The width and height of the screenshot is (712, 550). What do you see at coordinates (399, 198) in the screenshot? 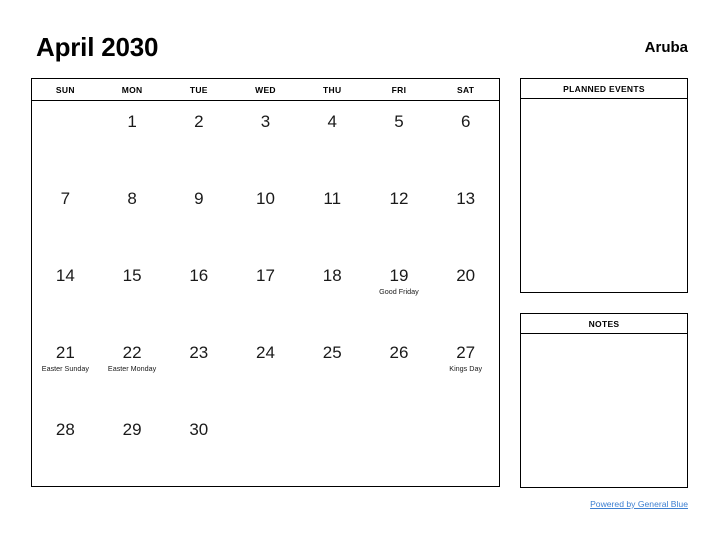
I see `day-number: 12` at bounding box center [399, 198].